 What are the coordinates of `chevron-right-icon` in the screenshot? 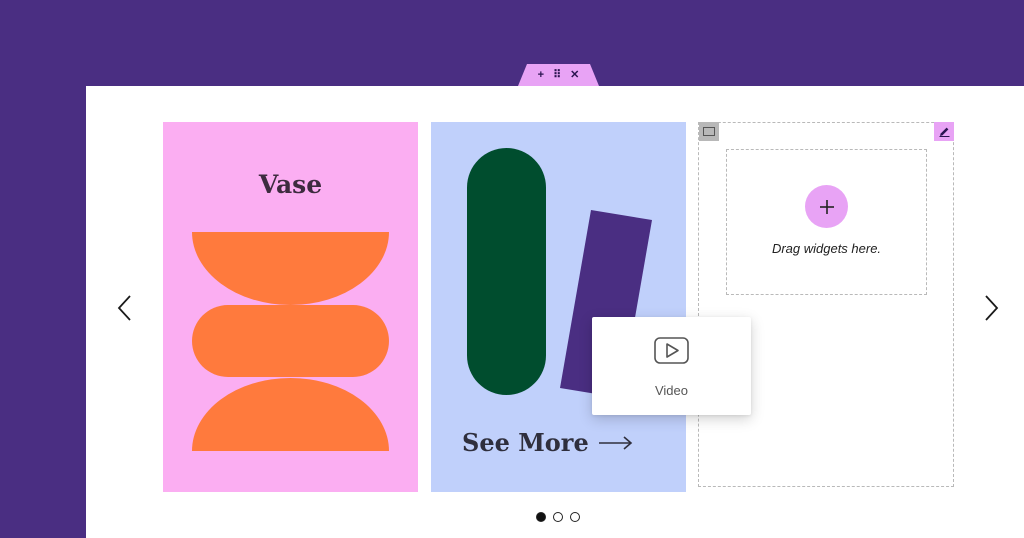 It's located at (991, 308).